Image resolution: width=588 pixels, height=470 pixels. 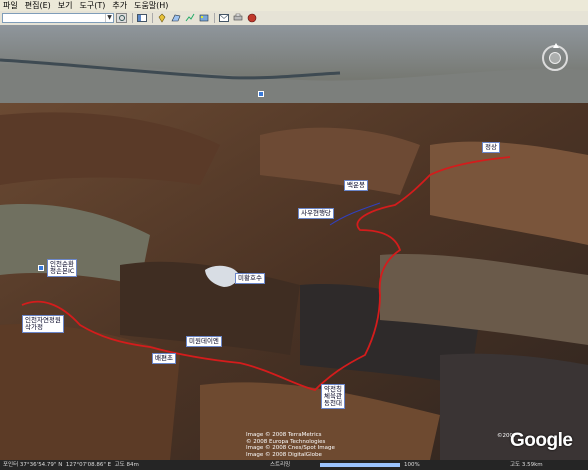 What do you see at coordinates (412, 465) in the screenshot?
I see `streaming-percent: 100%` at bounding box center [412, 465].